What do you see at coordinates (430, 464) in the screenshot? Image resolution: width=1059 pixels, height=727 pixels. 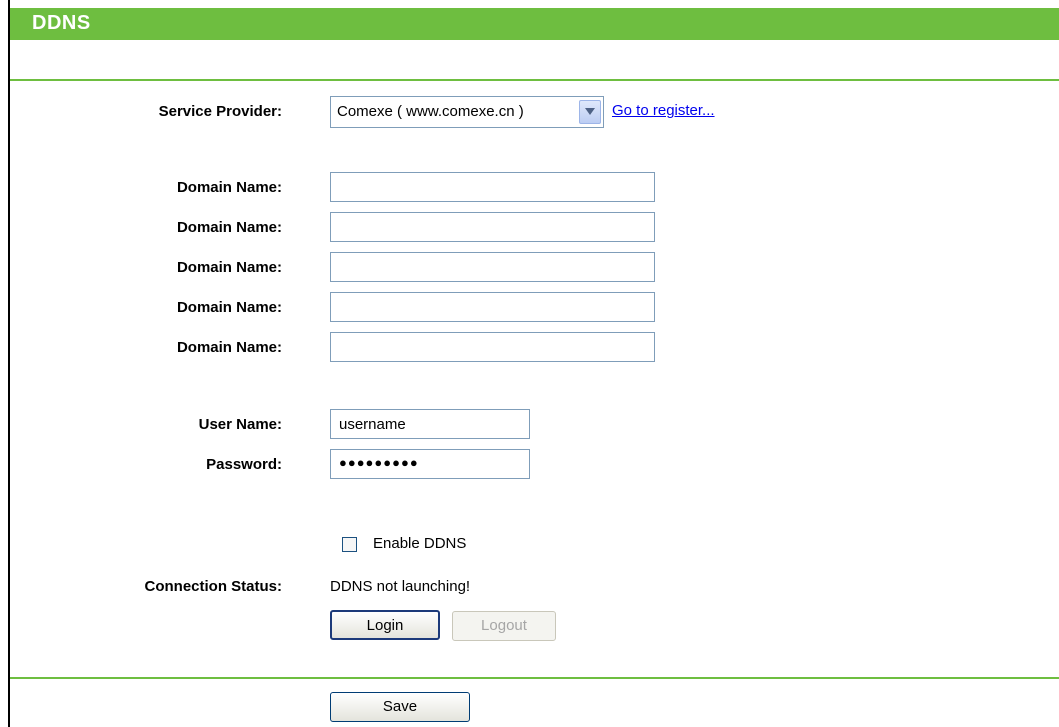 I see `password-input: ●●●●●●●●●` at bounding box center [430, 464].